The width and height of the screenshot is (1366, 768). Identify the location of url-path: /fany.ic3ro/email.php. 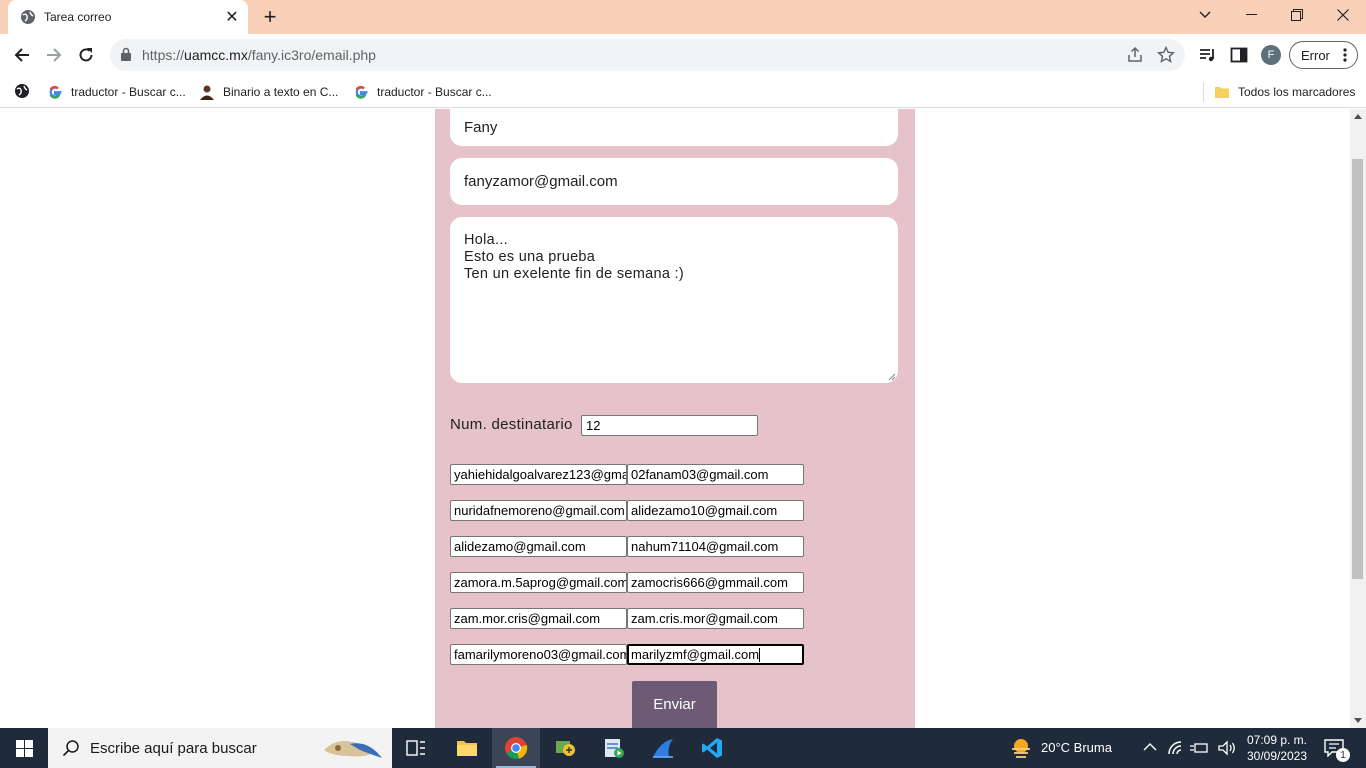
(311, 55).